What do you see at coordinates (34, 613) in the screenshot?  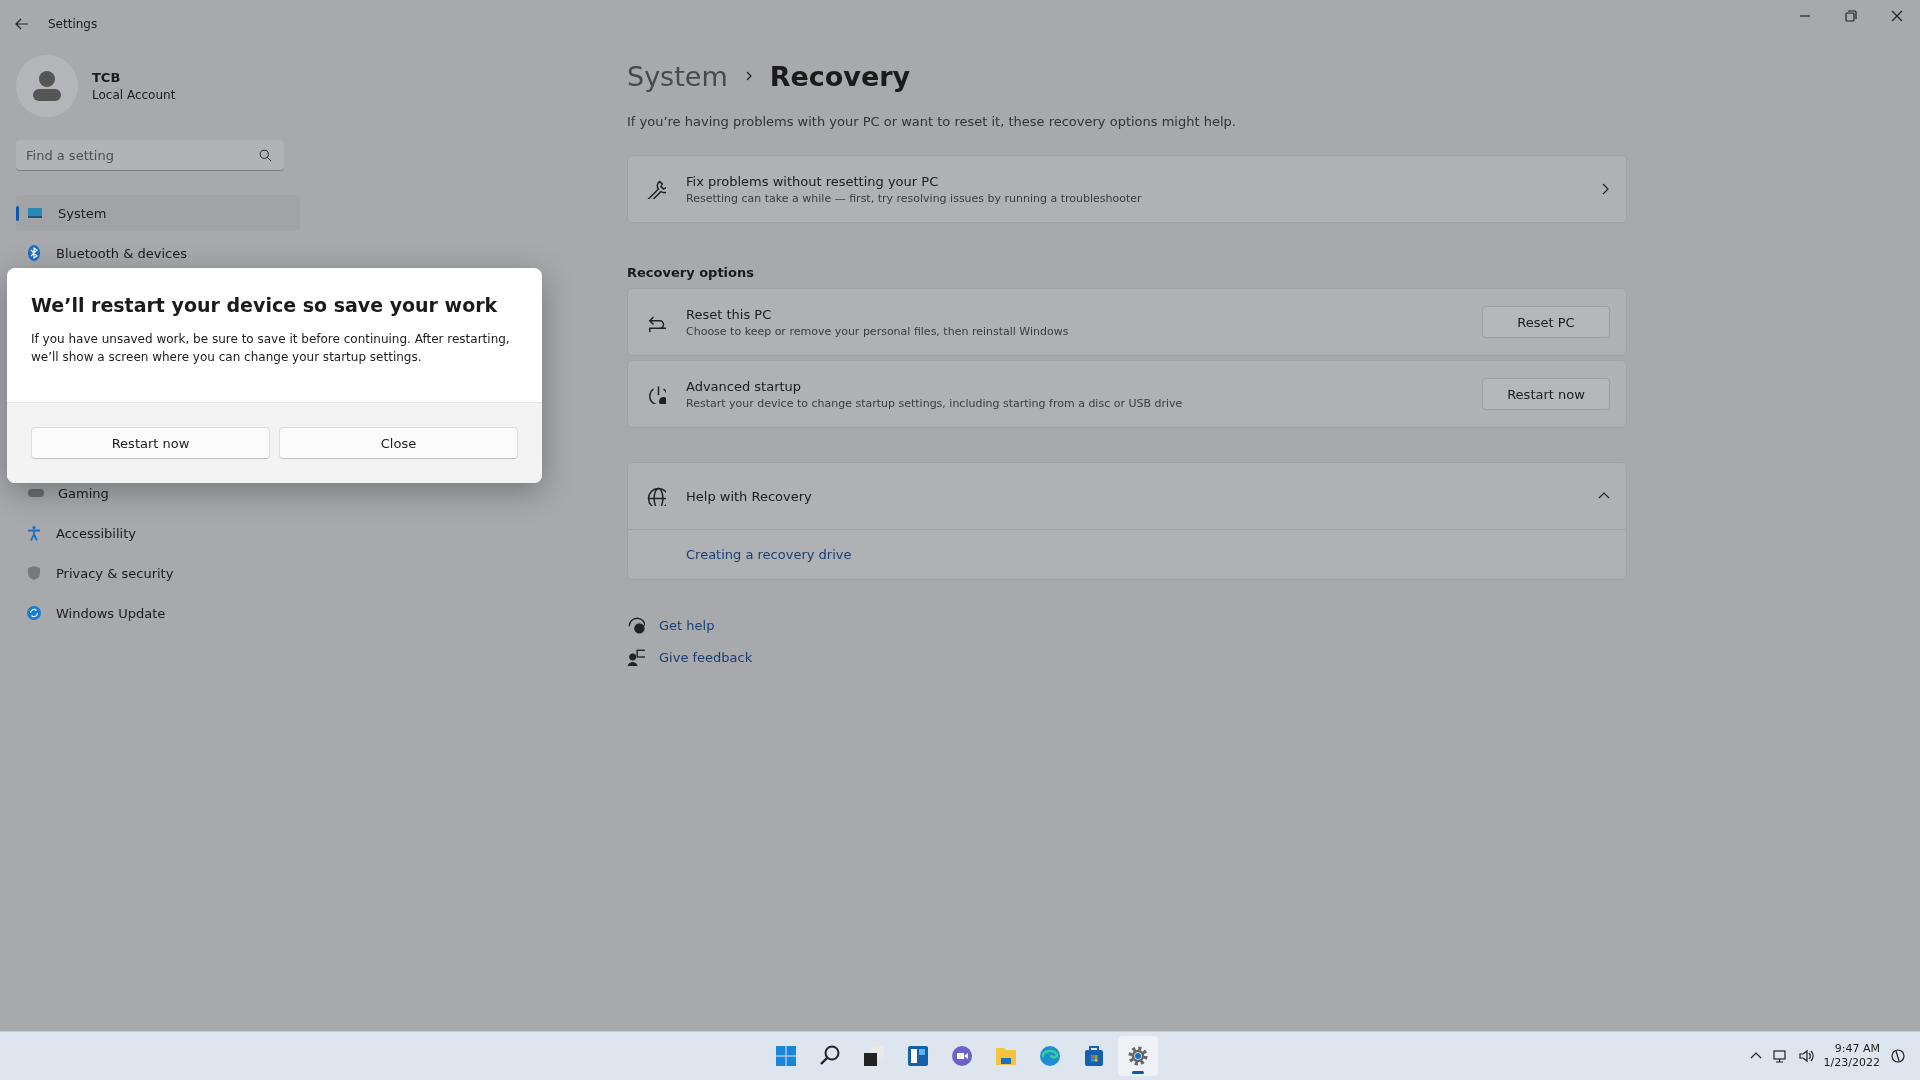 I see `update-icon` at bounding box center [34, 613].